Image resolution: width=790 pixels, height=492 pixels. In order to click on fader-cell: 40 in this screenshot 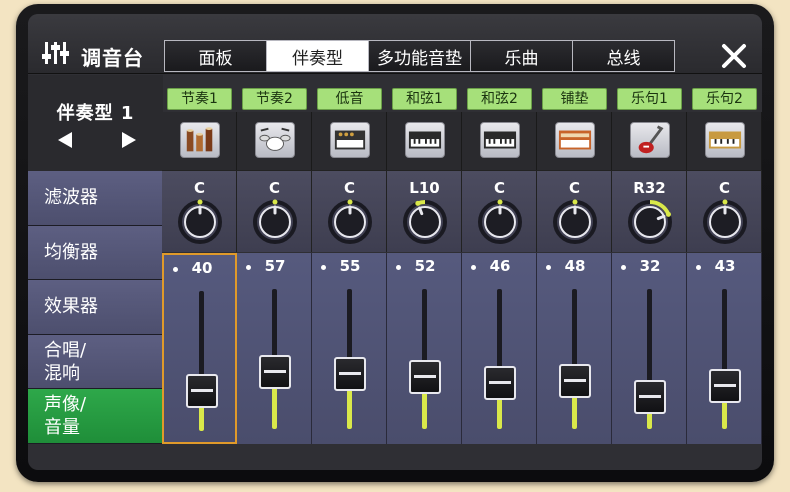, I will do `click(199, 348)`.